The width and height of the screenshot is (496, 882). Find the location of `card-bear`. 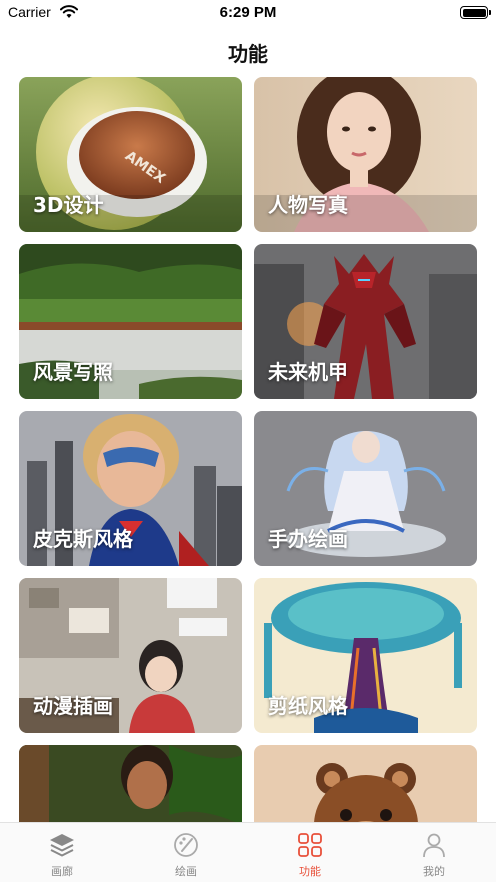

card-bear is located at coordinates (365, 783).